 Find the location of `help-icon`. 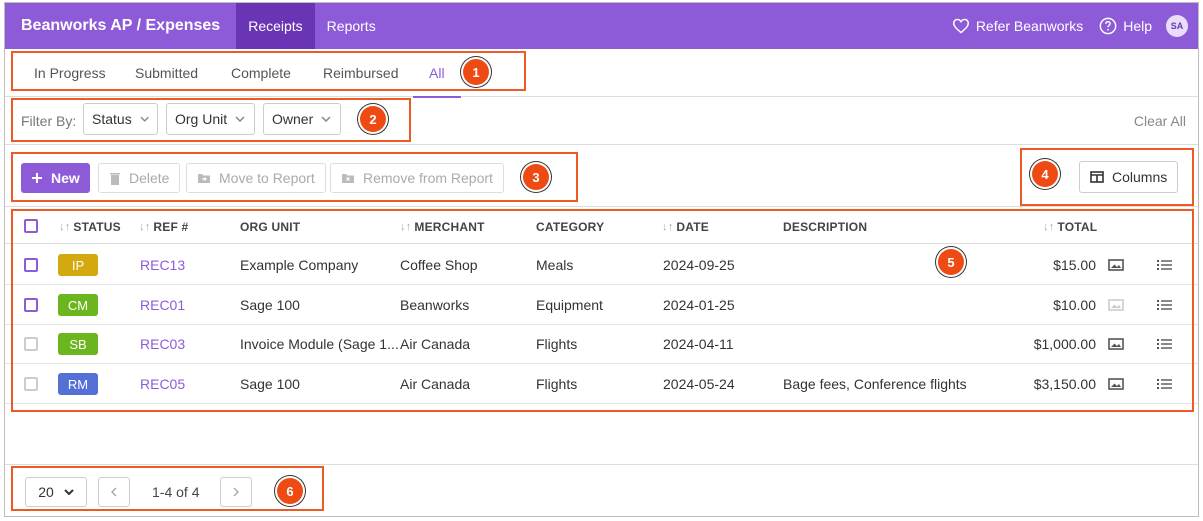

help-icon is located at coordinates (1108, 26).